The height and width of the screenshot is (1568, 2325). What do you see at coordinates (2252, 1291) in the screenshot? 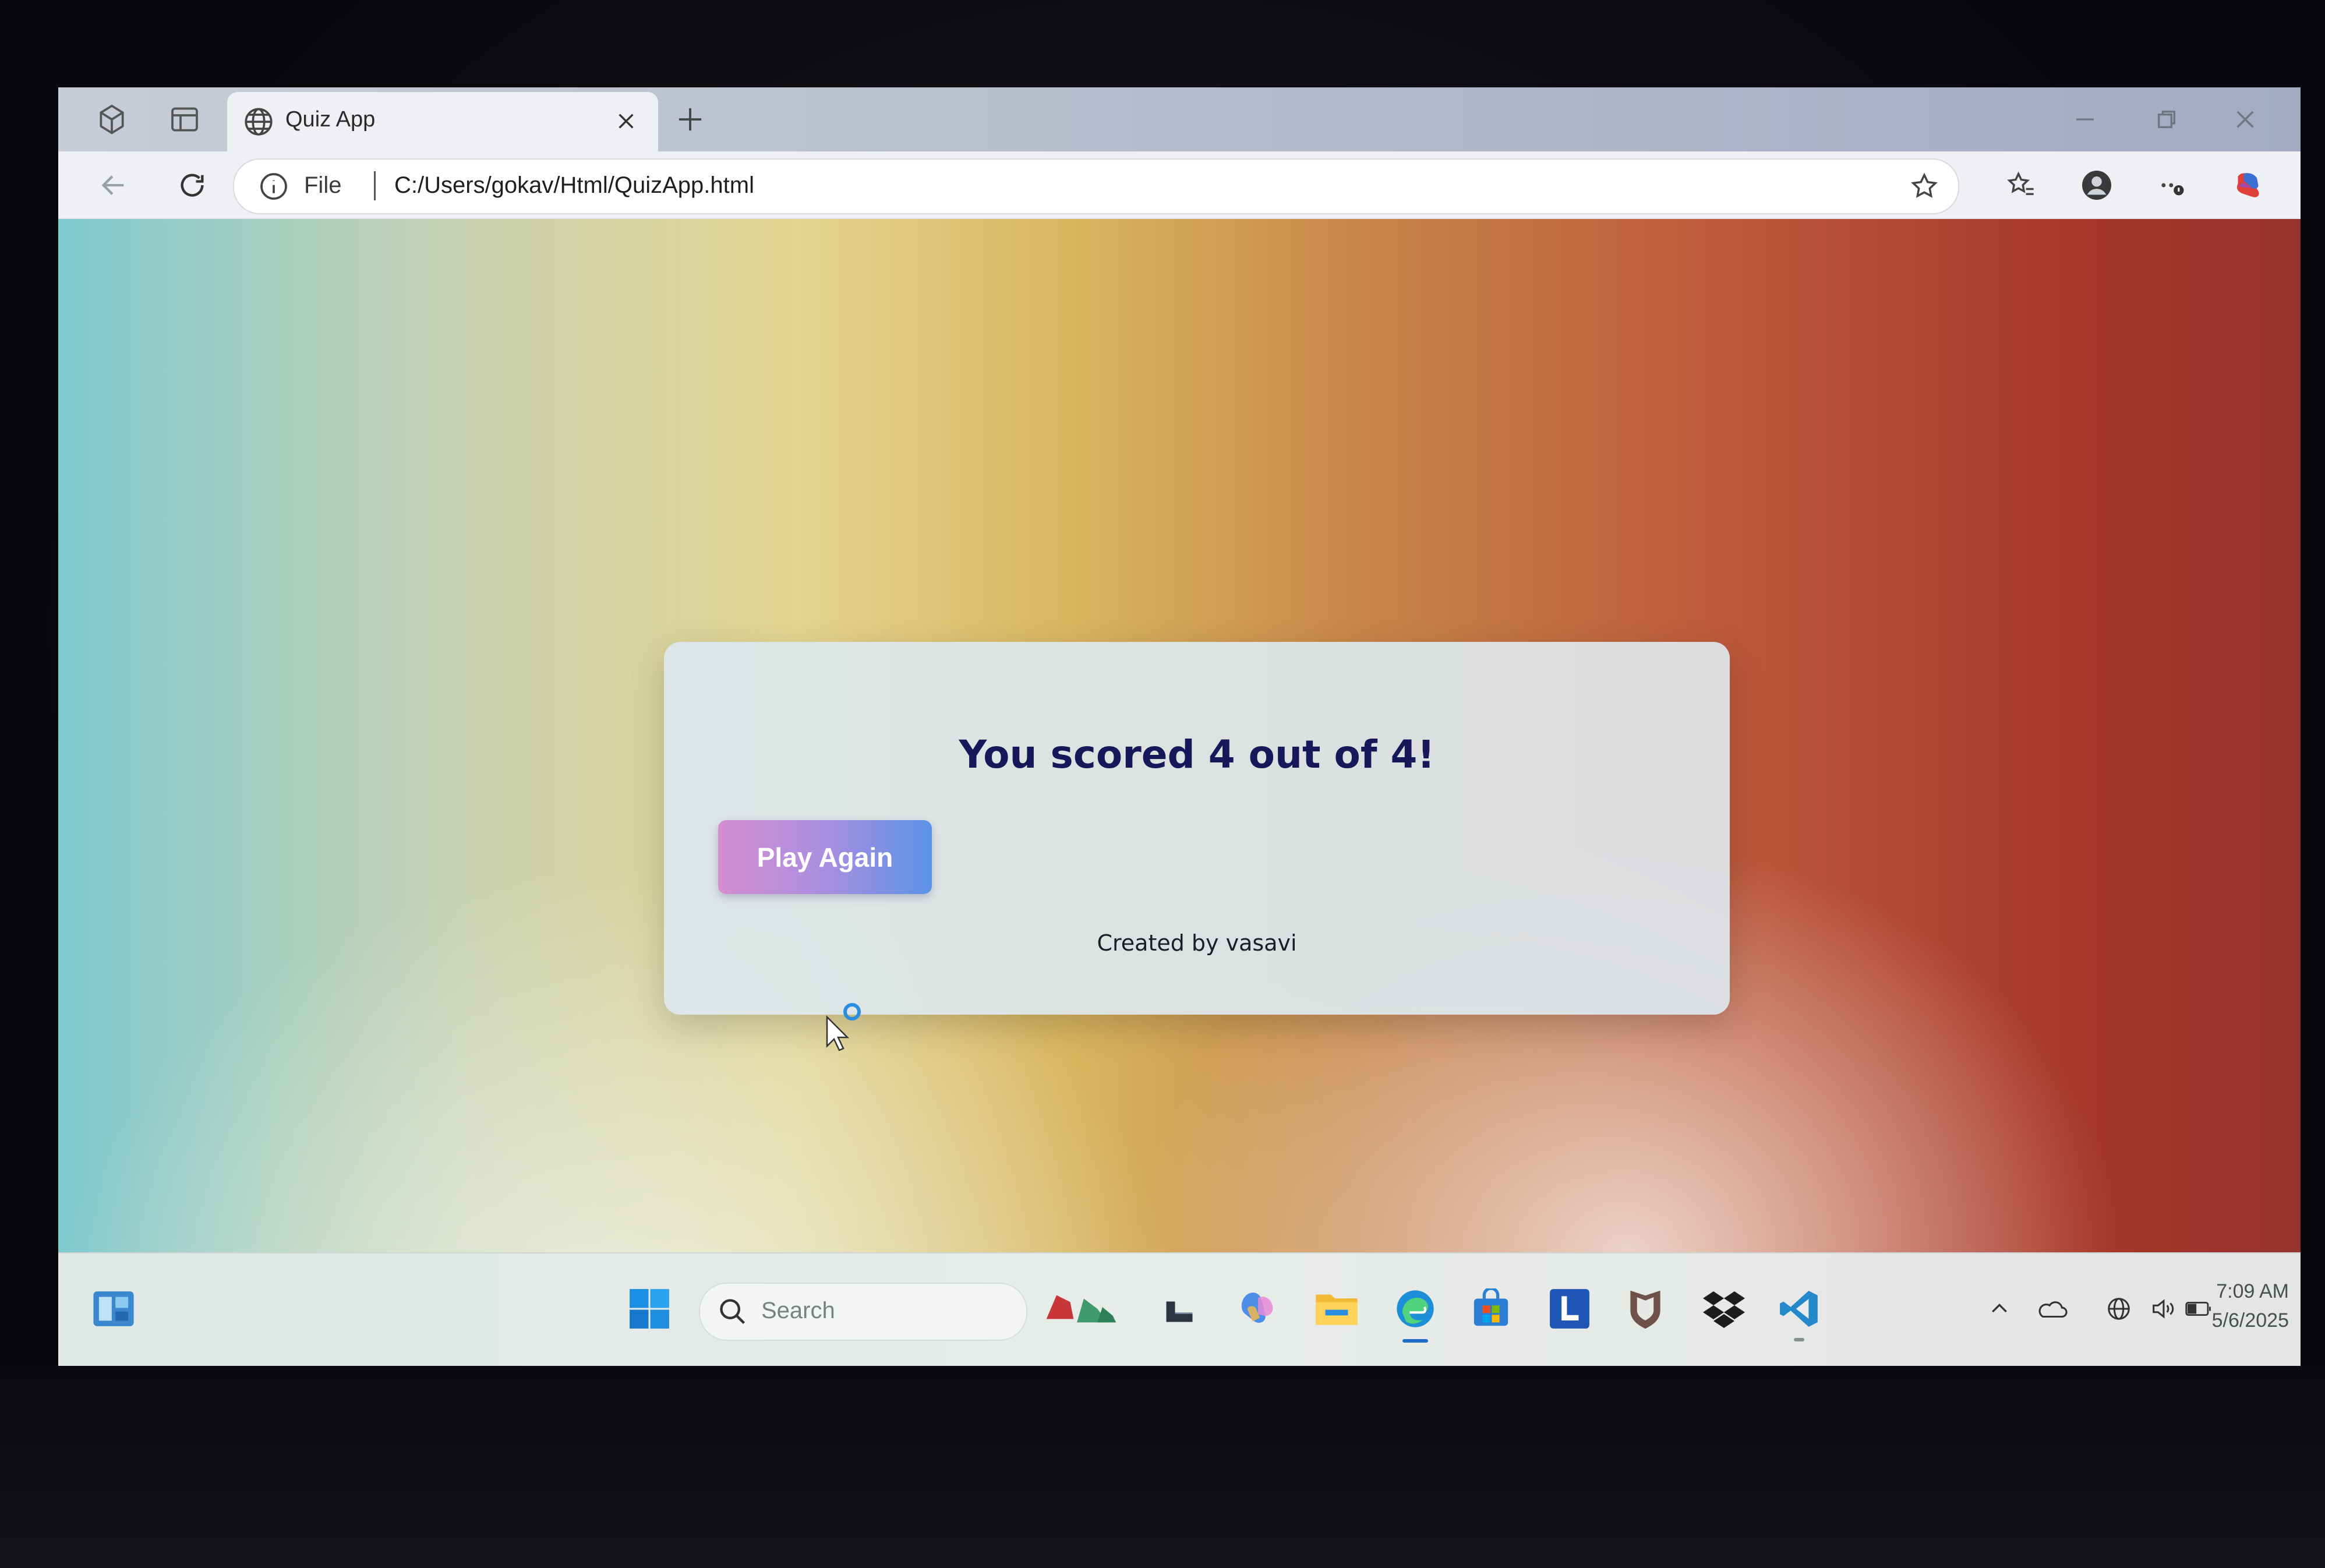
I see `clock-time: 7:09 AM` at bounding box center [2252, 1291].